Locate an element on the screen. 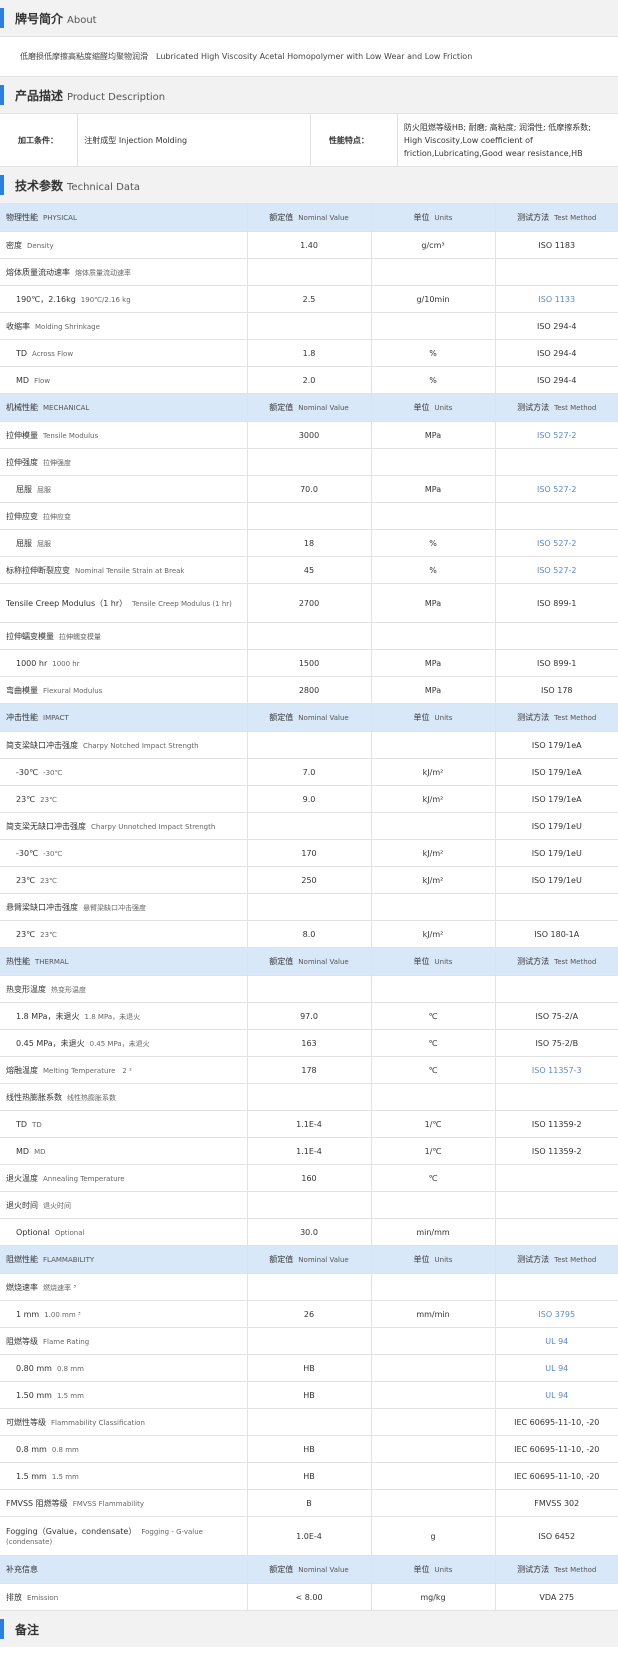 The height and width of the screenshot is (1680, 618). nominal-value: 9.0 is located at coordinates (308, 799).